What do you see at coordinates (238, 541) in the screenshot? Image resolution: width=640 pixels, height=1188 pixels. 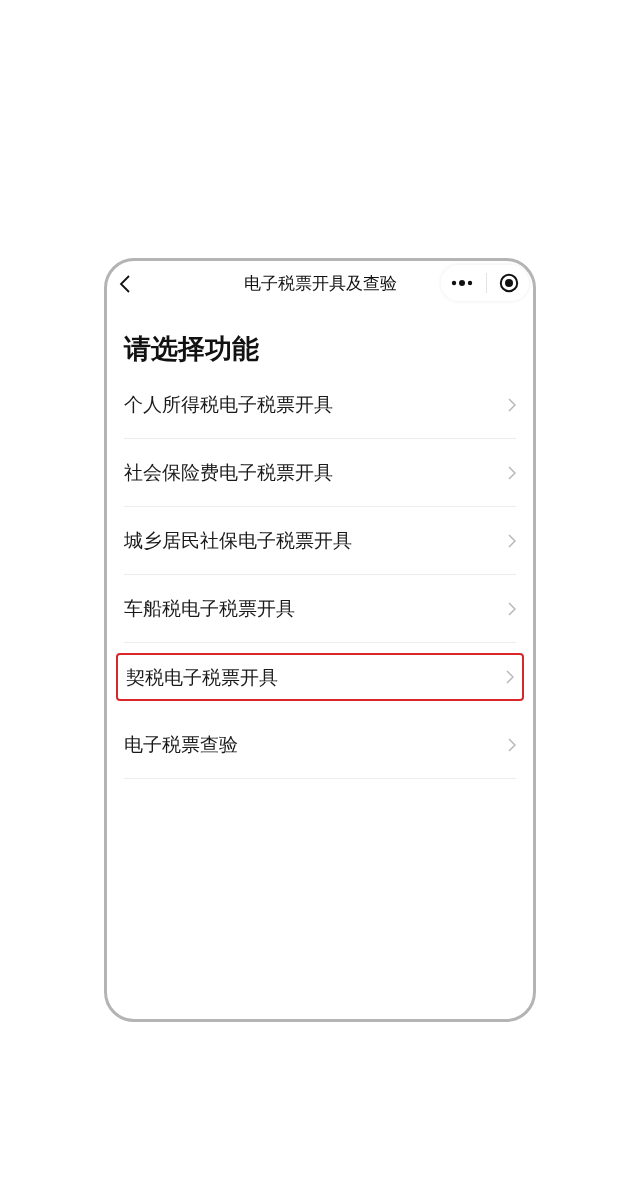 I see `item-label: 城乡居民社保电子税票开具` at bounding box center [238, 541].